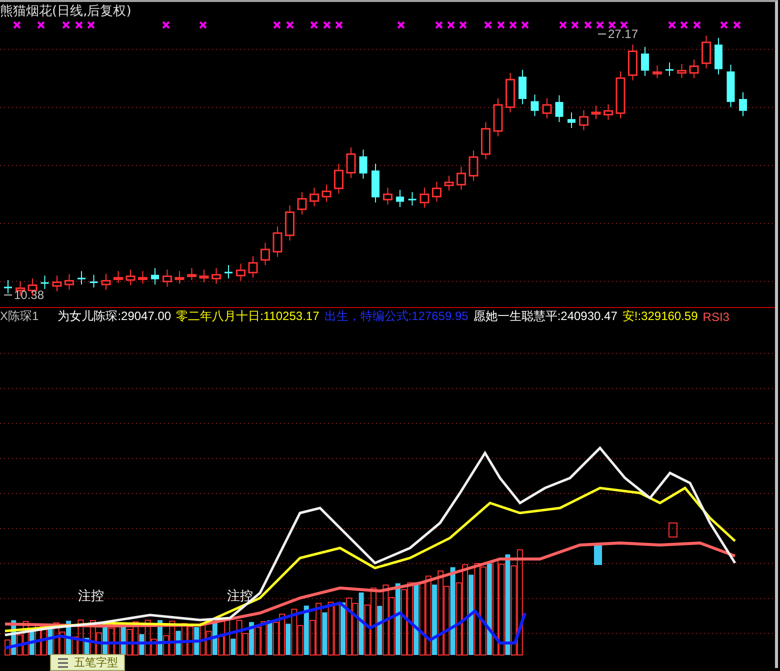  I want to click on indicator-value: 零二年八月十日:110253.17, so click(248, 316).